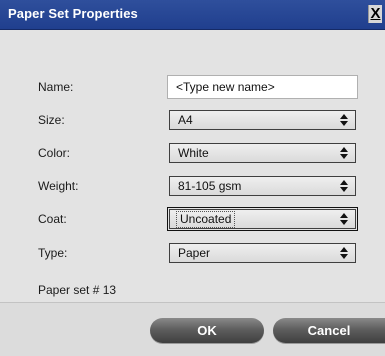  What do you see at coordinates (194, 253) in the screenshot?
I see `type-selected-value: Paper` at bounding box center [194, 253].